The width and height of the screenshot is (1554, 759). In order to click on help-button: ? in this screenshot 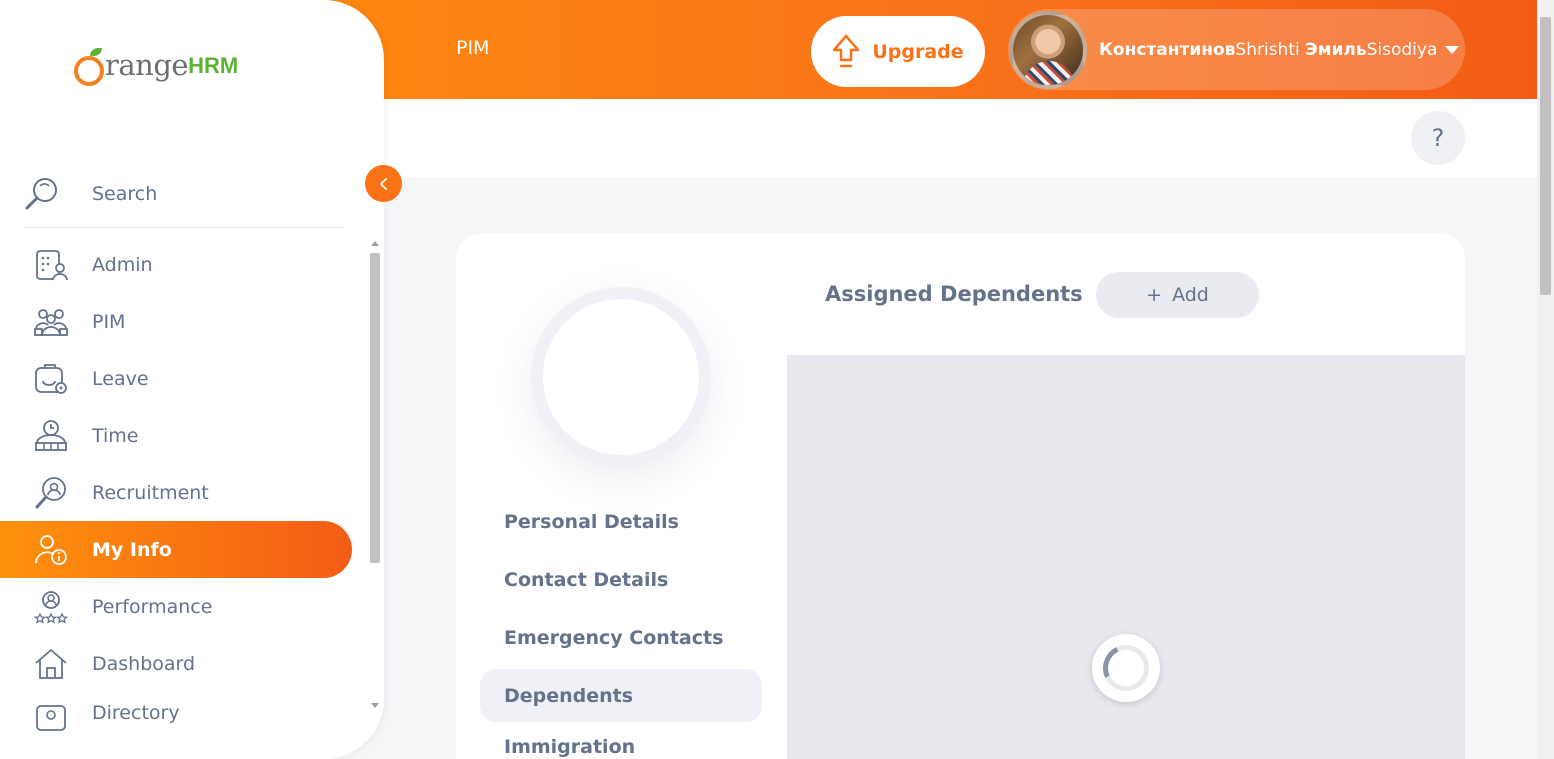, I will do `click(1438, 138)`.